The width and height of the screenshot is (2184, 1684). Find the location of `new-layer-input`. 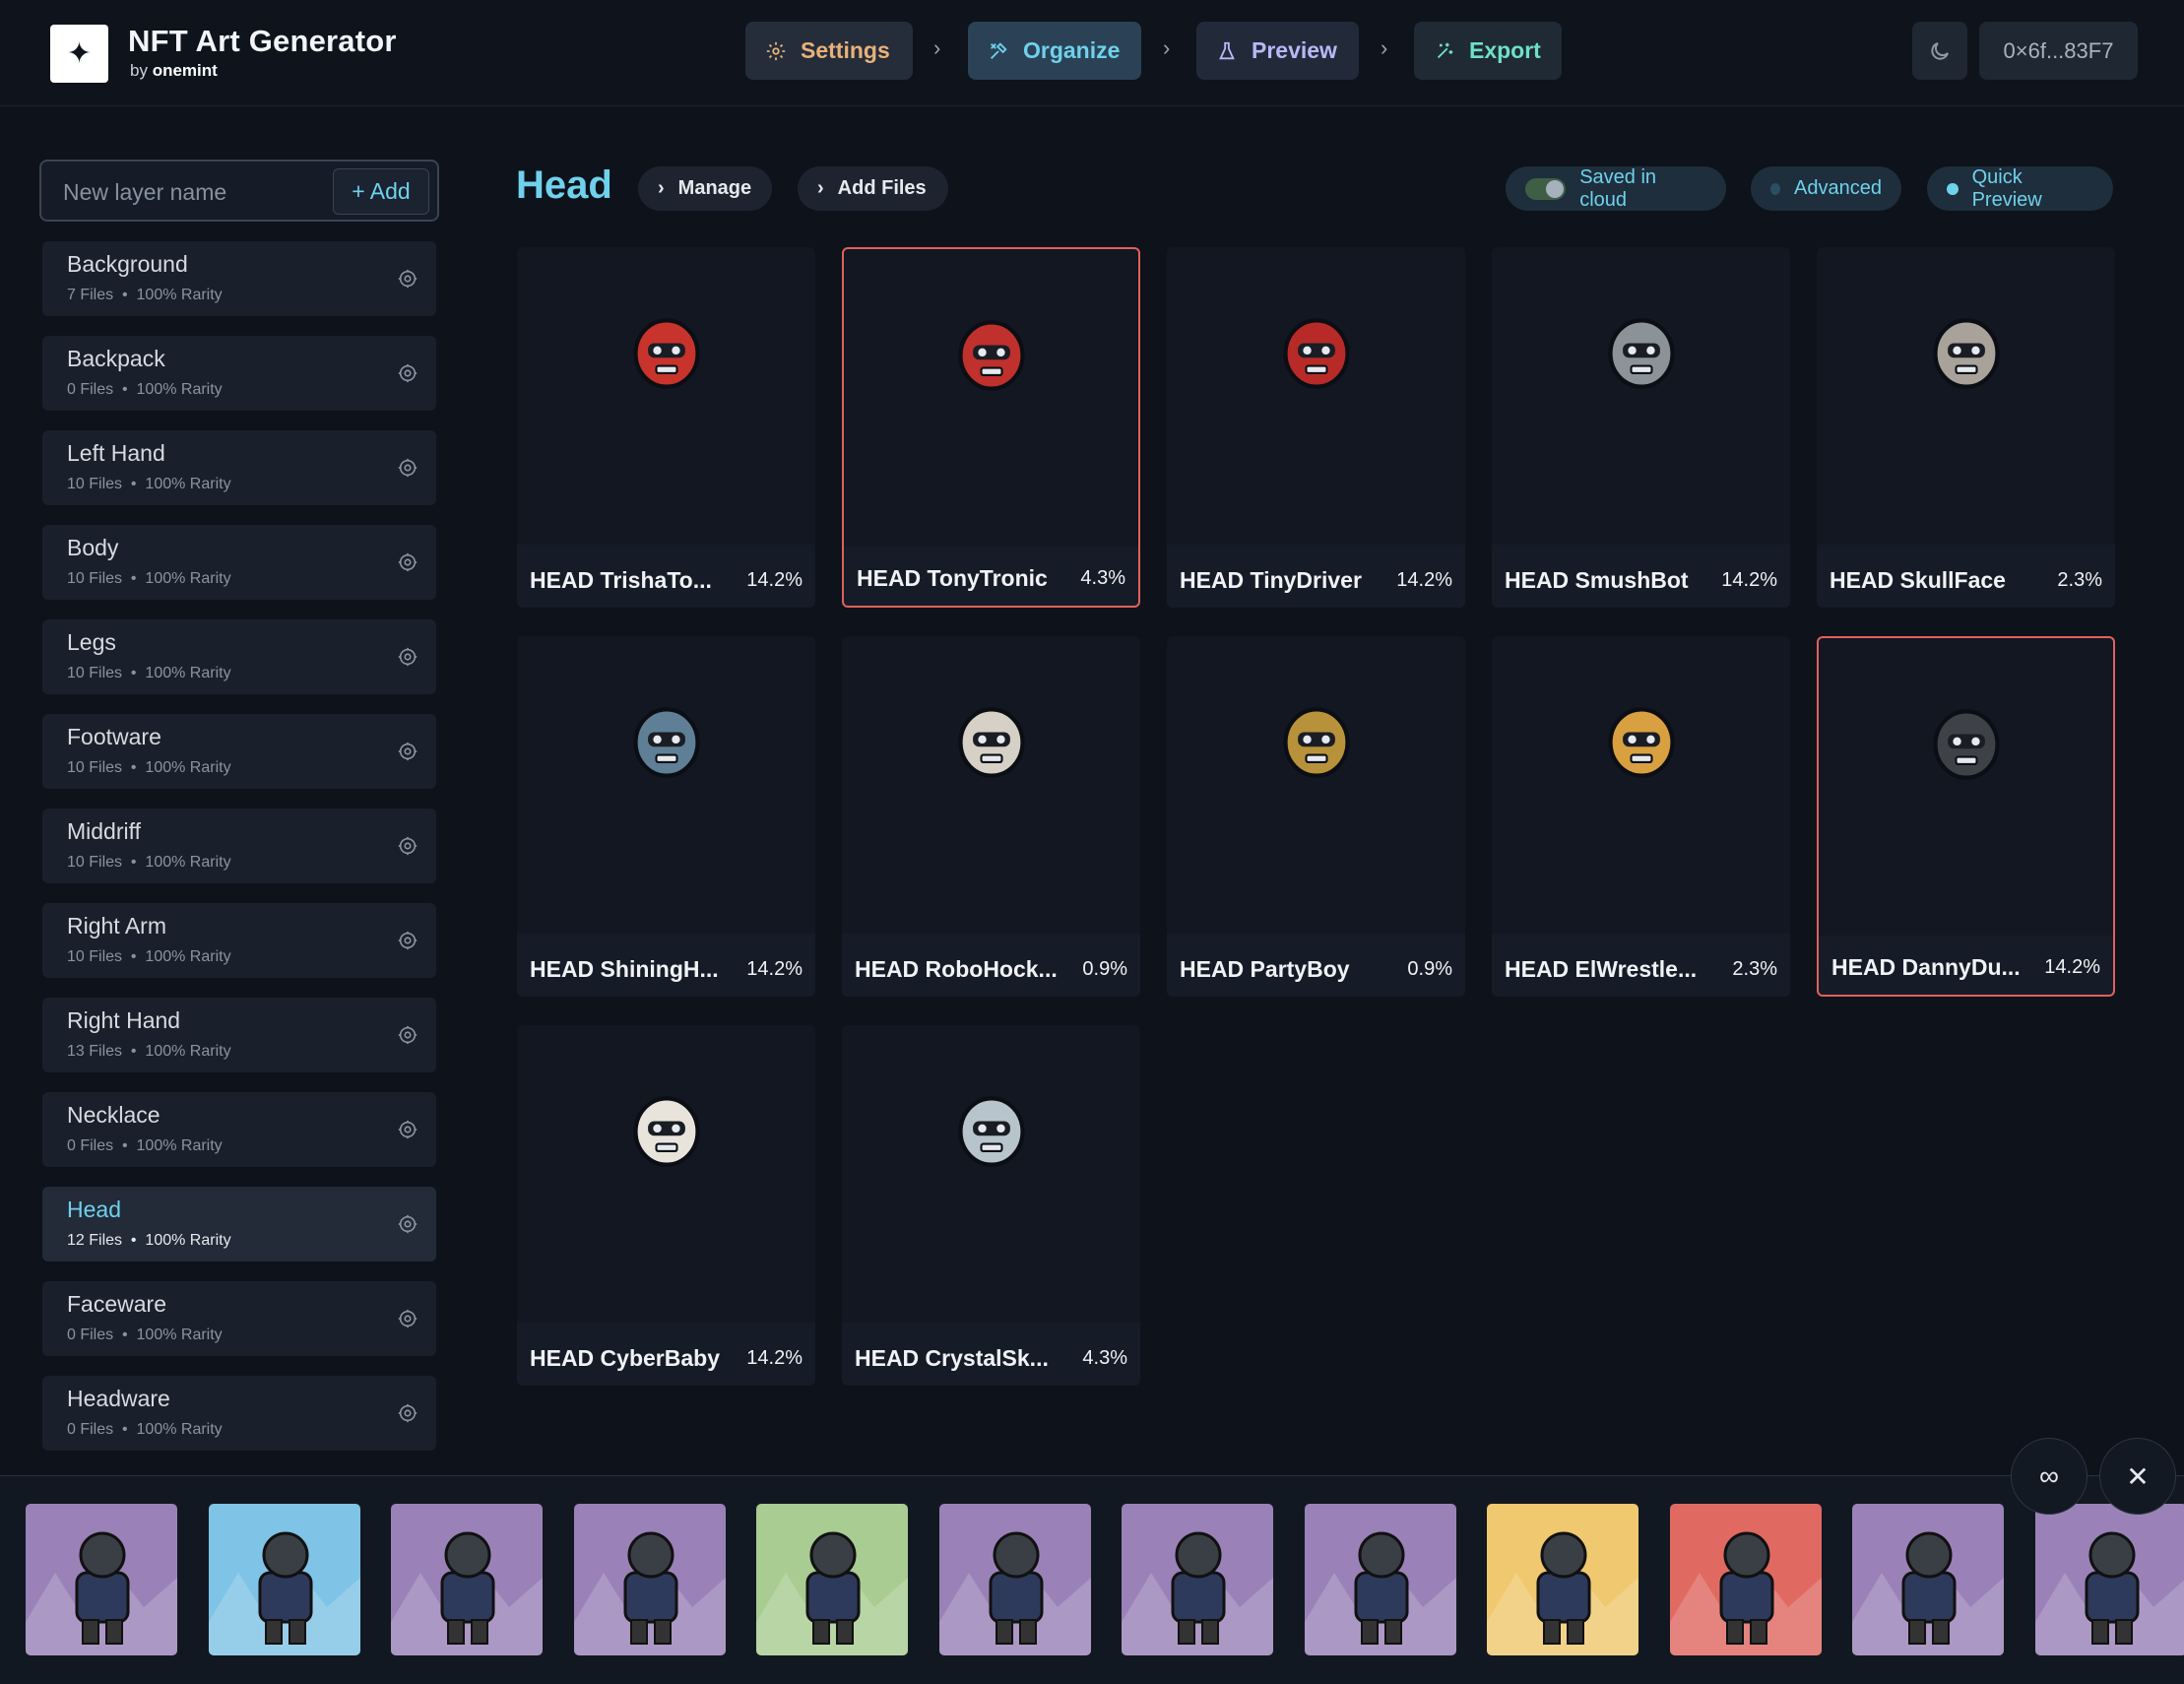

new-layer-input is located at coordinates (210, 192).